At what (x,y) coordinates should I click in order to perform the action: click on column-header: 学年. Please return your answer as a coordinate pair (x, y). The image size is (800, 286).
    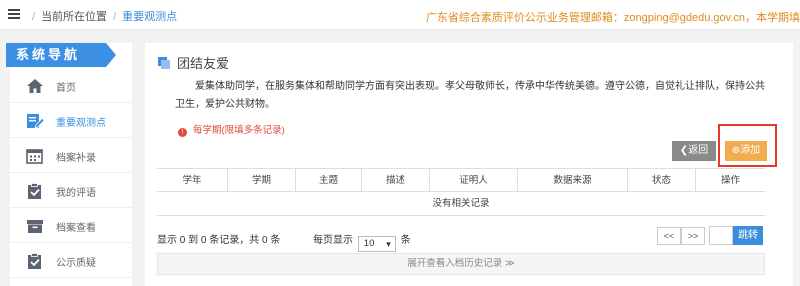
    Looking at the image, I should click on (192, 180).